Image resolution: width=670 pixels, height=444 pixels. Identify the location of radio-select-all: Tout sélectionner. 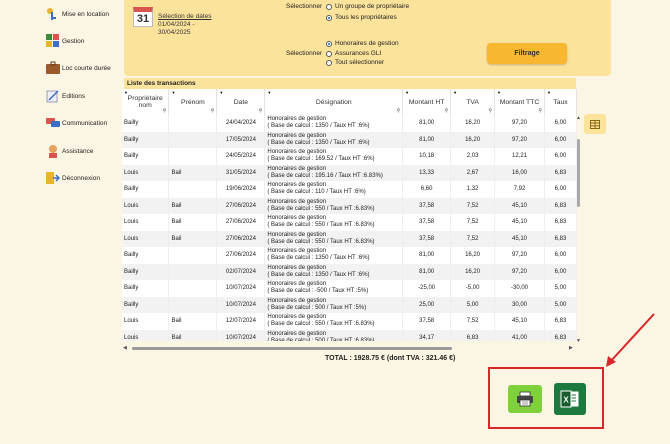
(355, 62).